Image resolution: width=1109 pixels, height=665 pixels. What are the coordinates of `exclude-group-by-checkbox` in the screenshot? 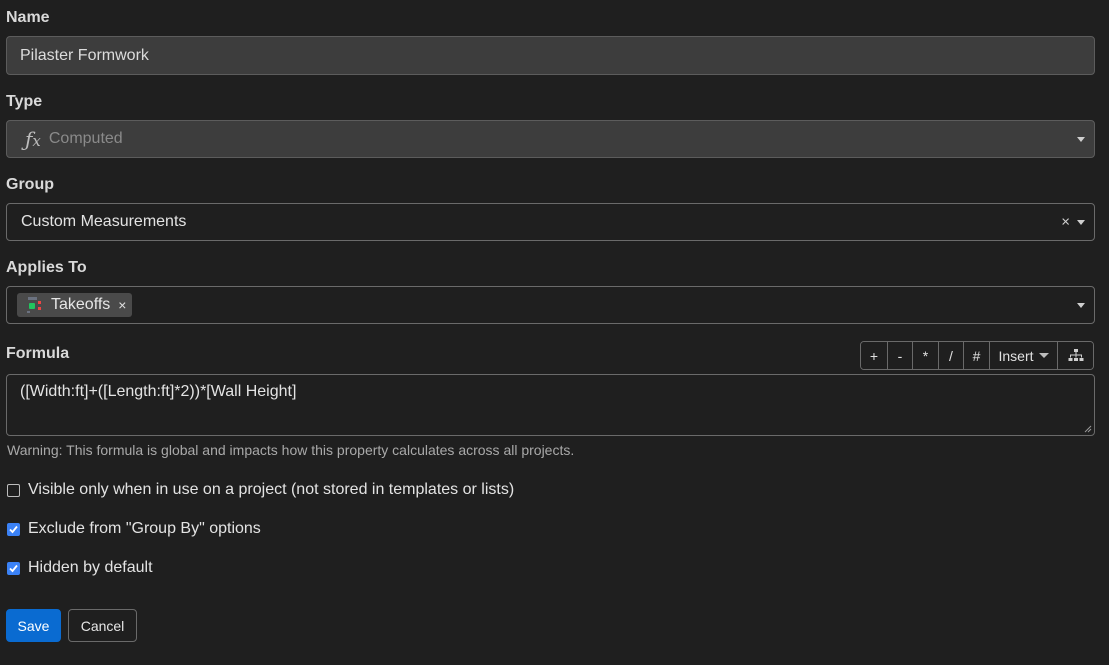 It's located at (13, 529).